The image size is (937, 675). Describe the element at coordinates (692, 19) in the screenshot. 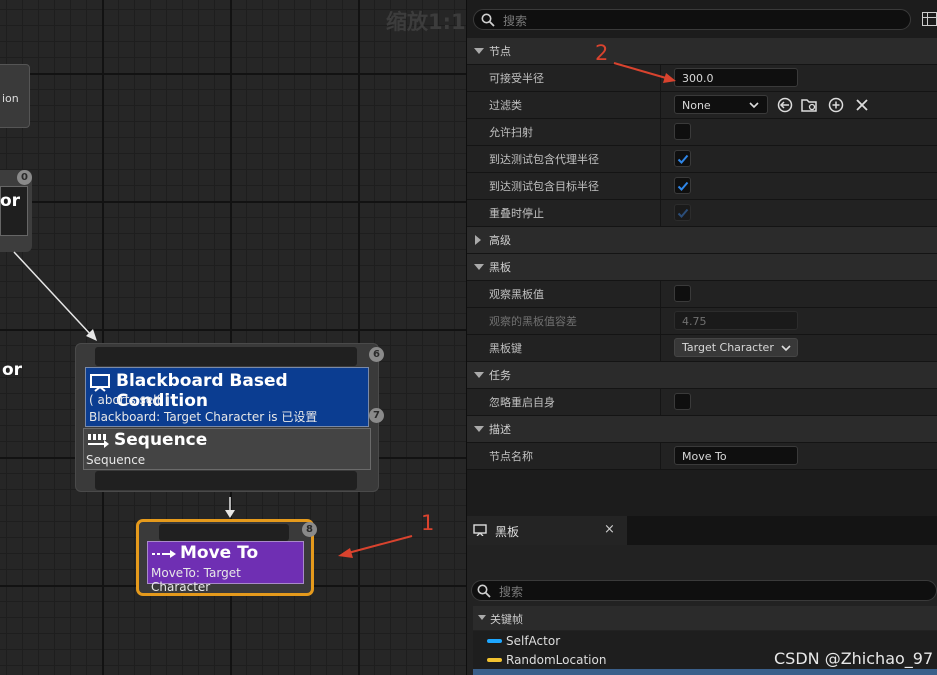

I see `details-search-input: 搜索` at that location.